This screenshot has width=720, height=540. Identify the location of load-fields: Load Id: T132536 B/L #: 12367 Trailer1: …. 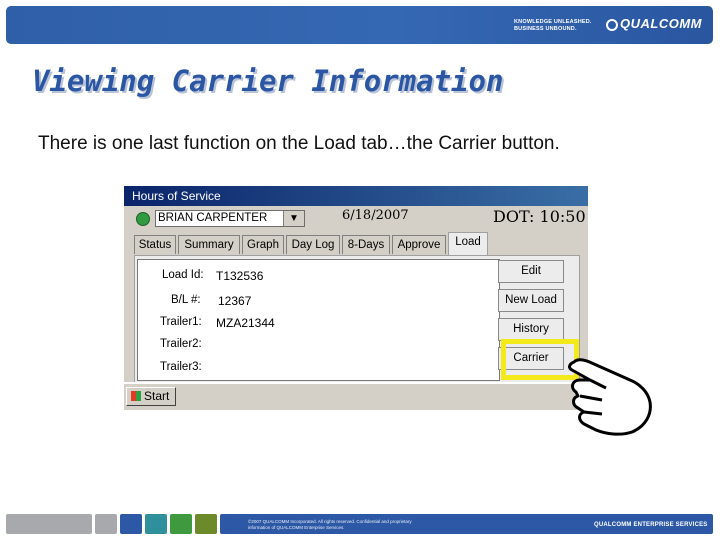
(318, 320).